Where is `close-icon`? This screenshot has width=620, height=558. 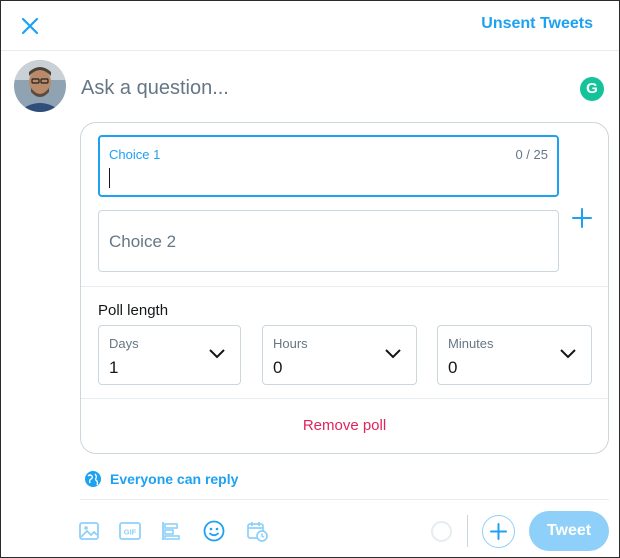
close-icon is located at coordinates (30, 26).